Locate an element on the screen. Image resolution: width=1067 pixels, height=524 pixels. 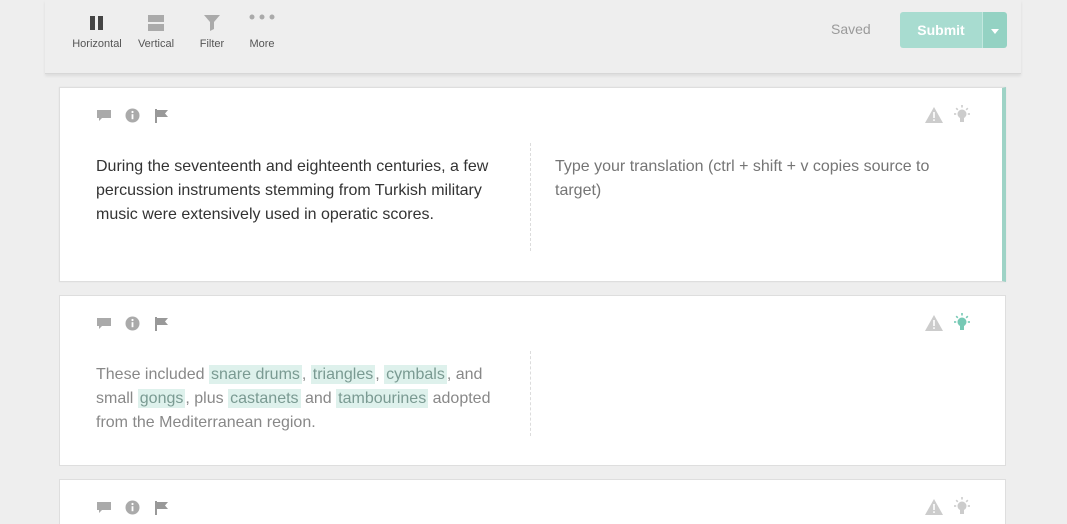
horizontal-label: Horizontal is located at coordinates (97, 44).